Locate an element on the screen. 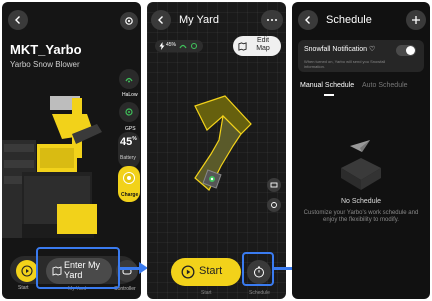 The width and height of the screenshot is (432, 301). page-title: My Yard is located at coordinates (199, 20).